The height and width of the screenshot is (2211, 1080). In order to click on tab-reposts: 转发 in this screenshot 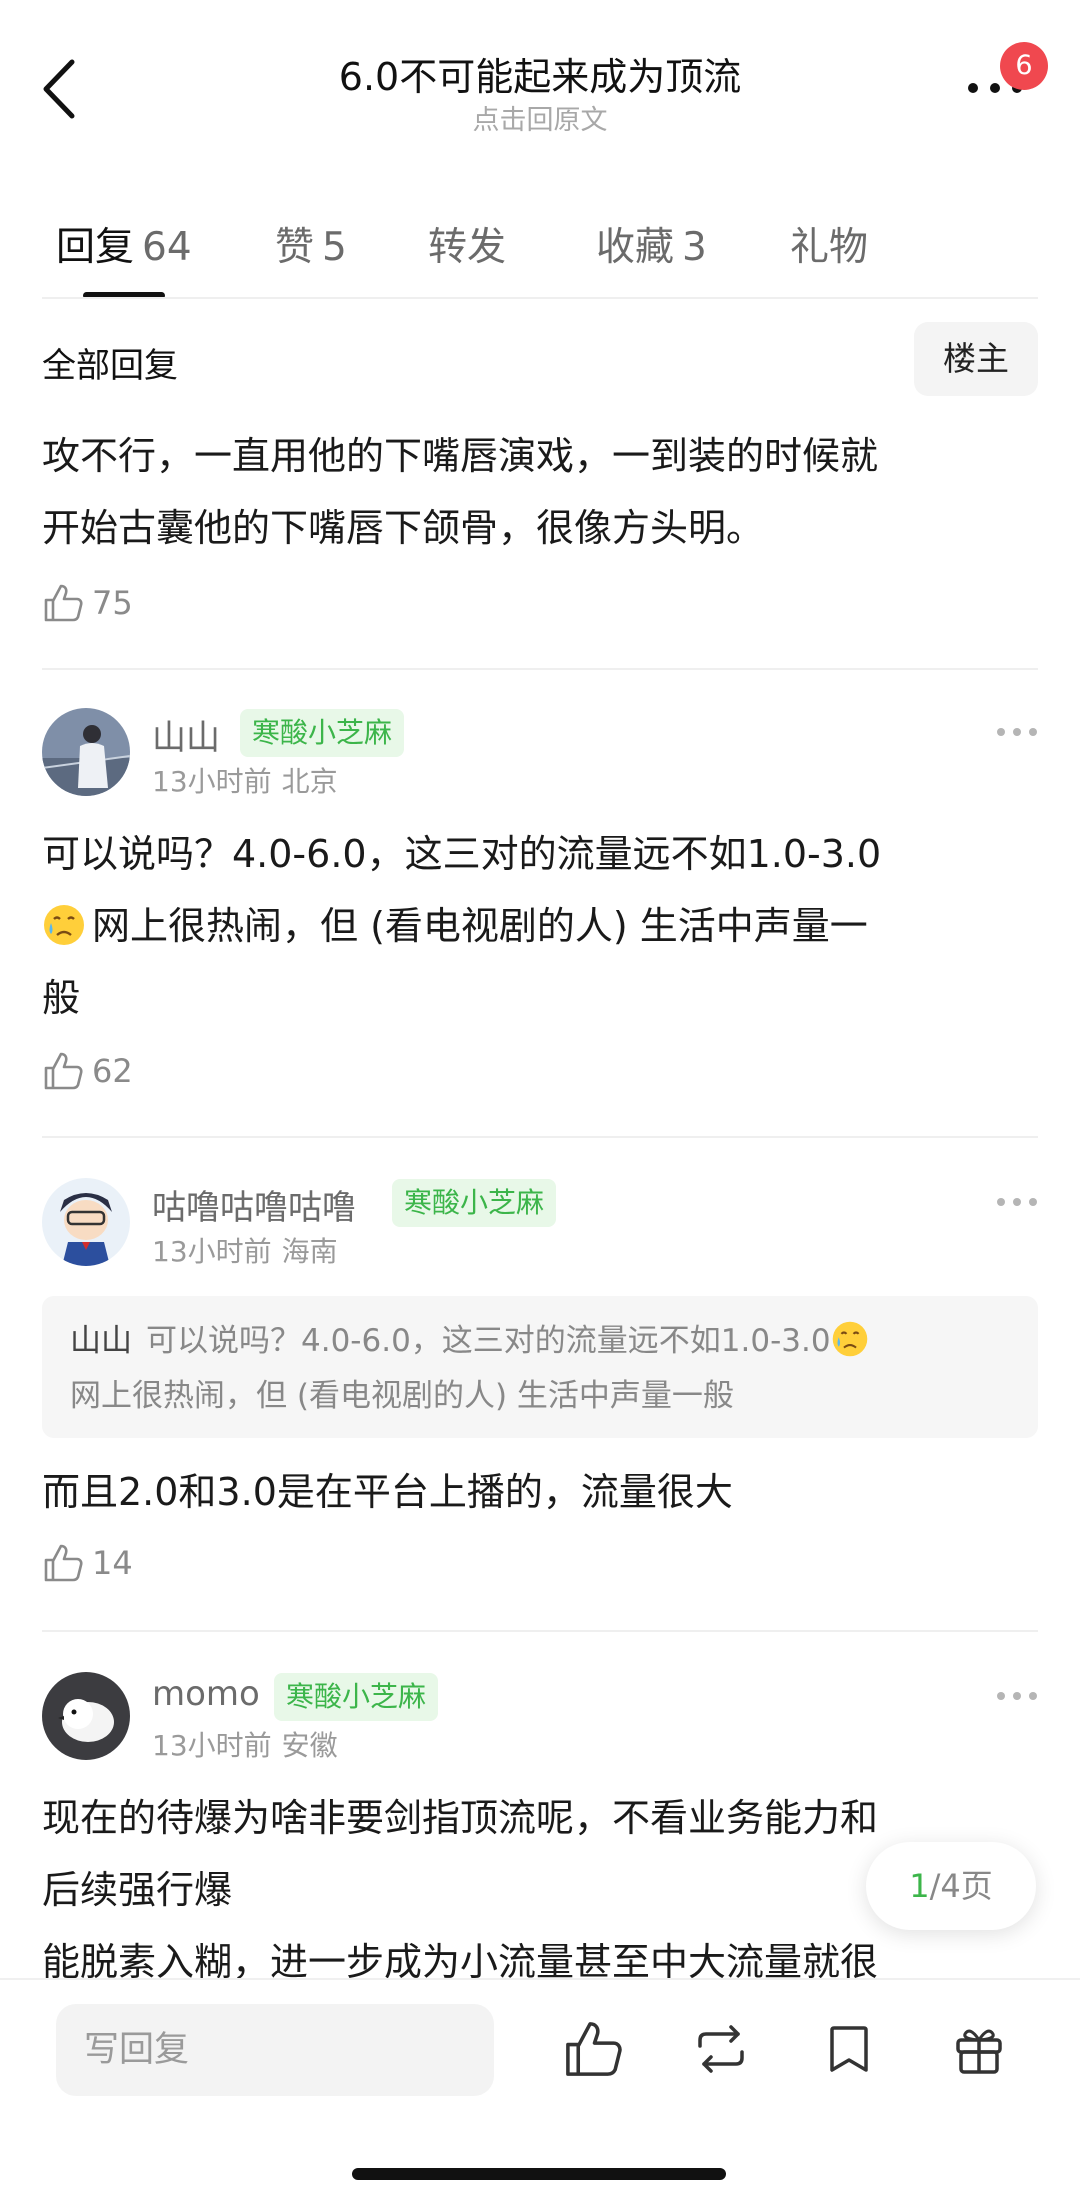, I will do `click(467, 244)`.